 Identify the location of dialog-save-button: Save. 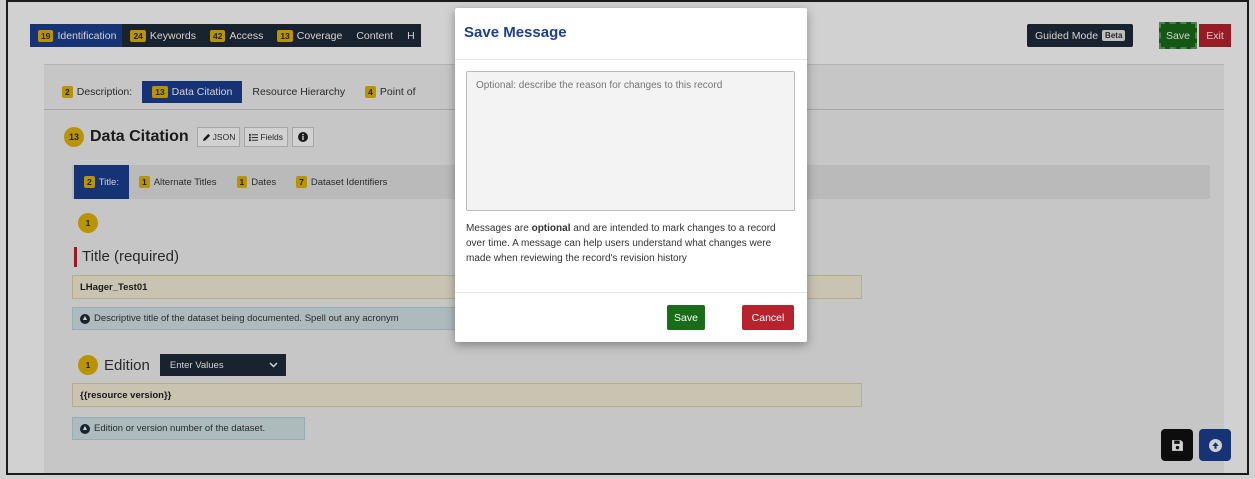
(686, 317).